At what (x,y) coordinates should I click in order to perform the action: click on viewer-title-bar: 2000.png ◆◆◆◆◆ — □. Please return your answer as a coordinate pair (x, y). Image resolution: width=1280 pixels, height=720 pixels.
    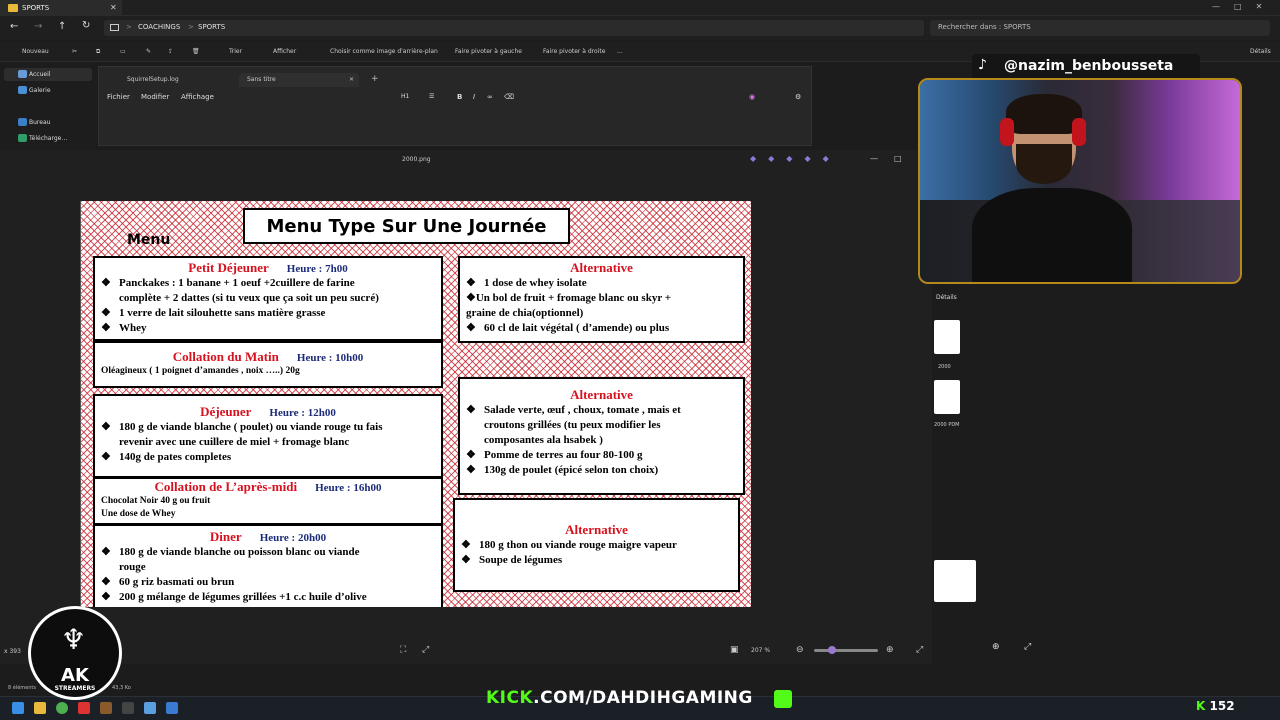
    Looking at the image, I should click on (466, 159).